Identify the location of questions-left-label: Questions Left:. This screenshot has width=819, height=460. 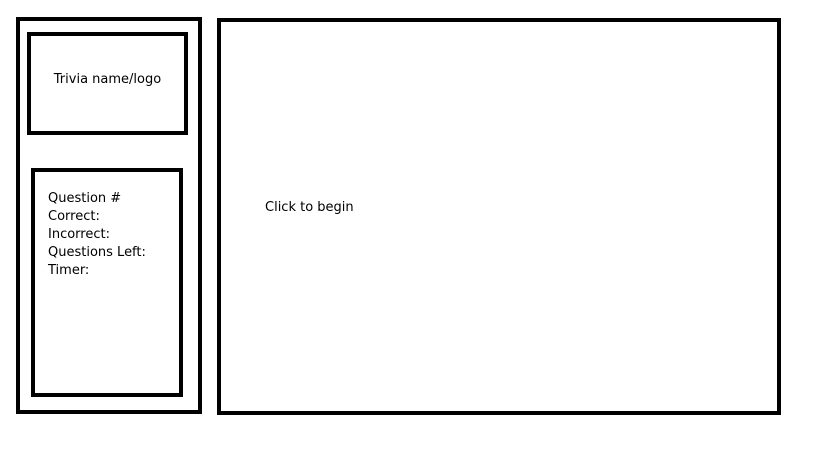
(97, 252).